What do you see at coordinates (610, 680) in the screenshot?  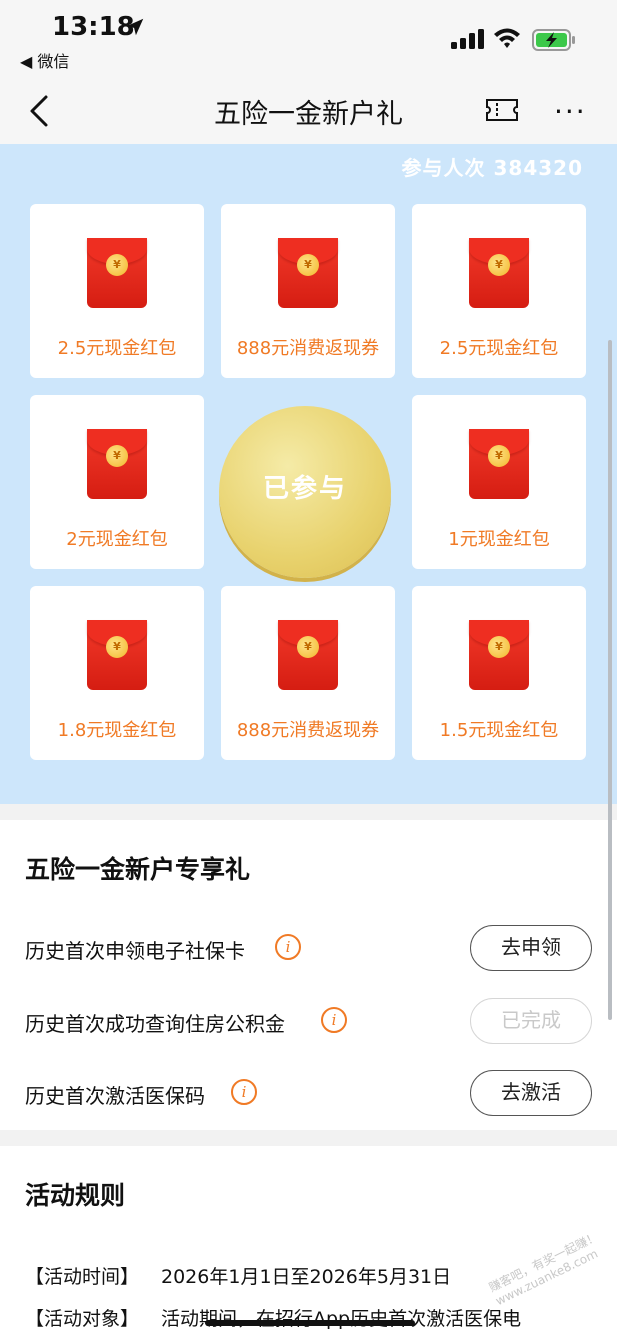 I see `scrollbar` at bounding box center [610, 680].